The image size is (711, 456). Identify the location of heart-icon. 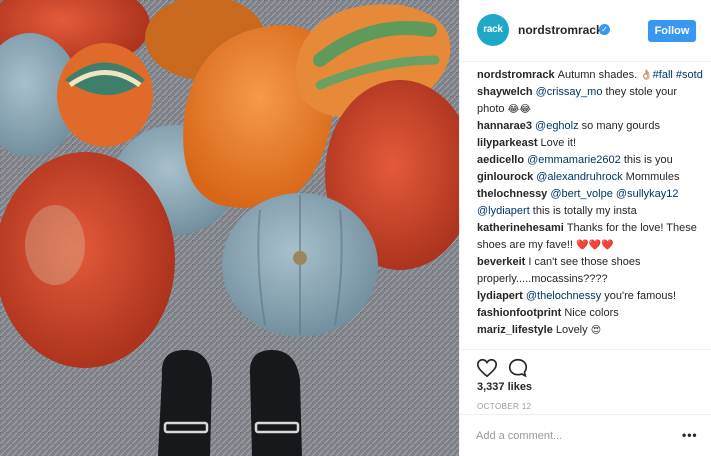
(487, 368).